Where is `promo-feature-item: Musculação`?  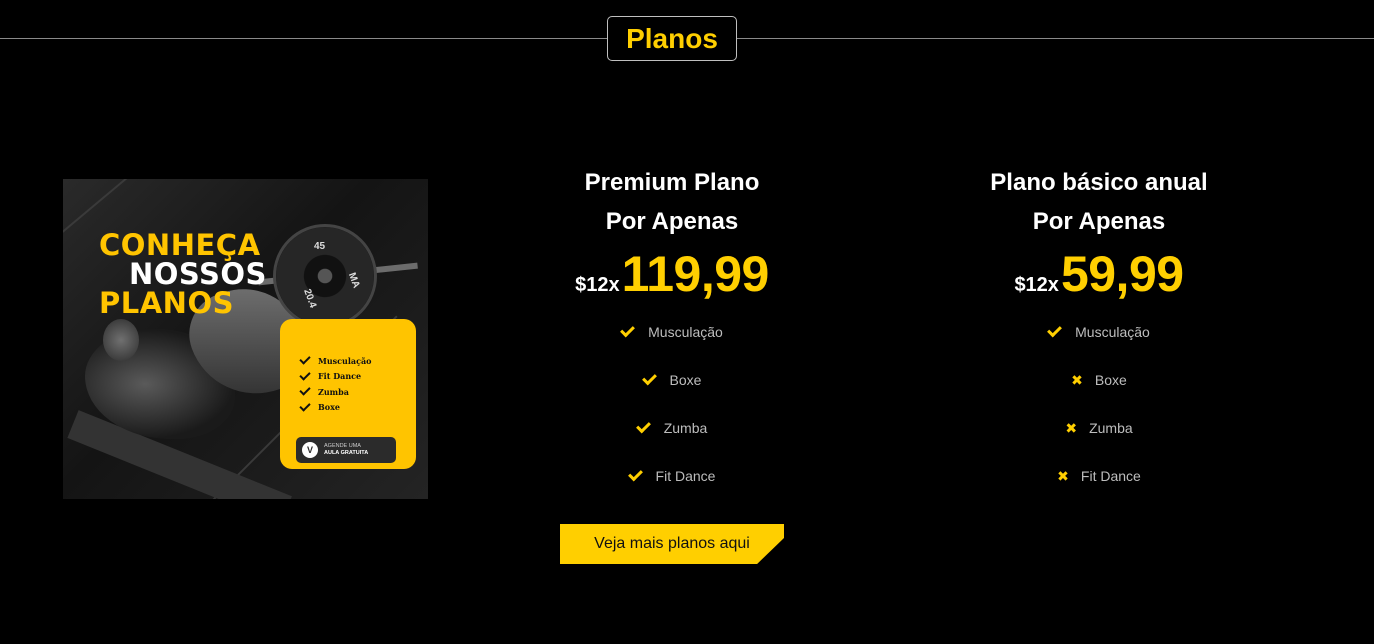
promo-feature-item: Musculação is located at coordinates (335, 361).